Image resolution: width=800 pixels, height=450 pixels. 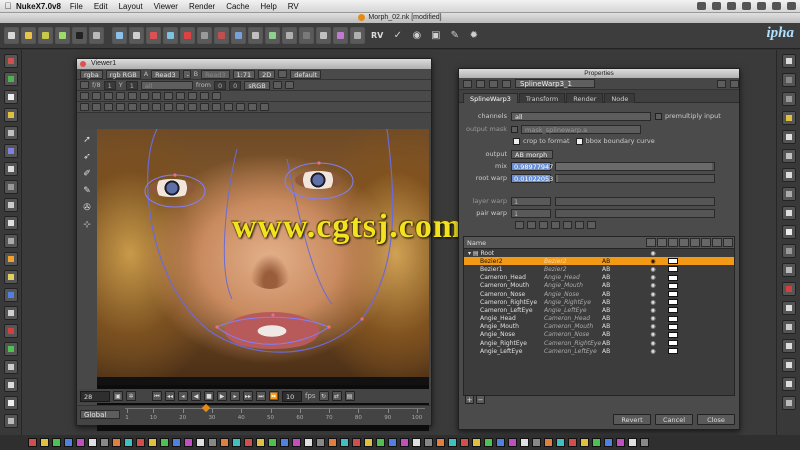 What do you see at coordinates (186, 74) in the screenshot?
I see `composite-dropdown: -` at bounding box center [186, 74].